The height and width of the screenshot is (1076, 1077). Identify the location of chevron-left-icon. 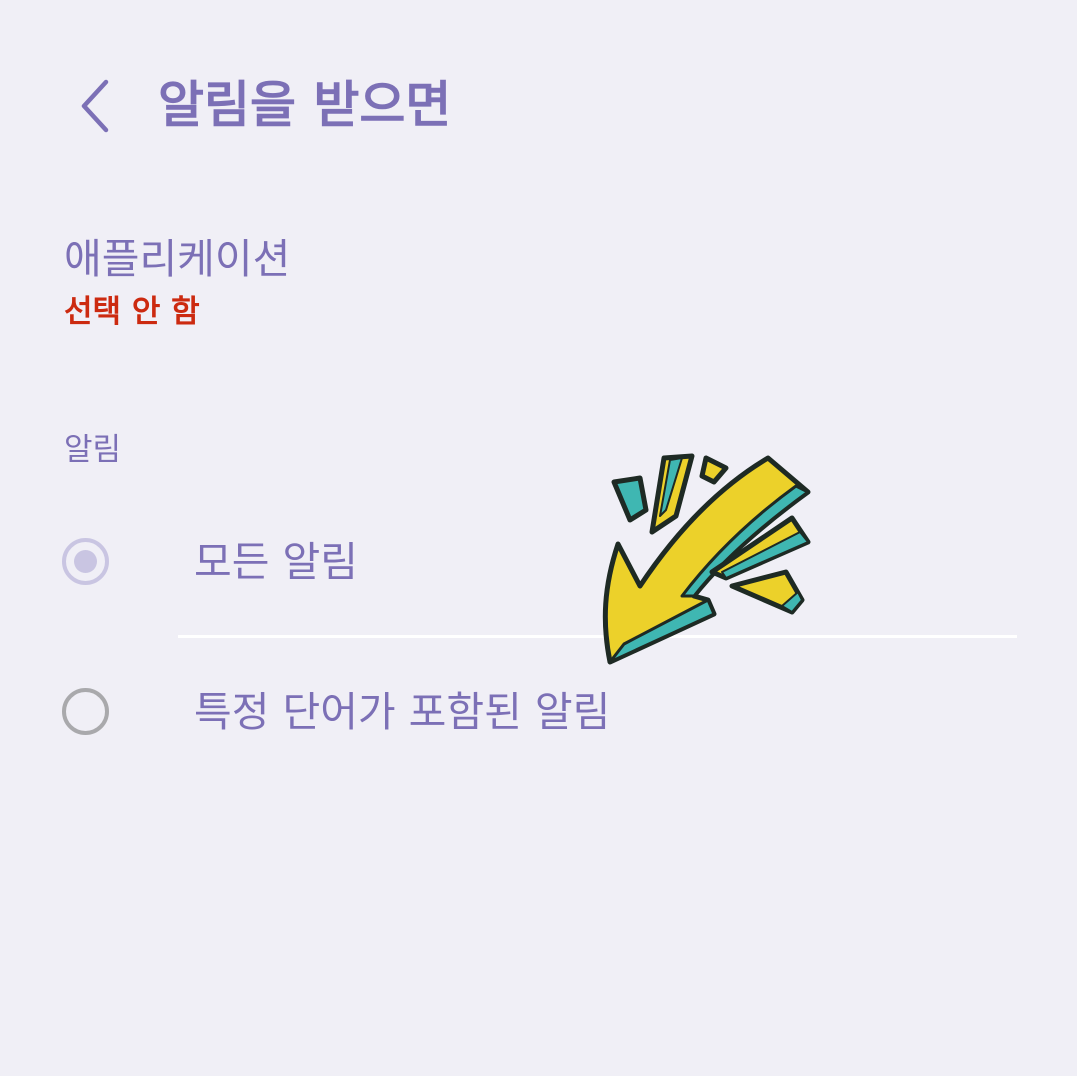
(95, 106).